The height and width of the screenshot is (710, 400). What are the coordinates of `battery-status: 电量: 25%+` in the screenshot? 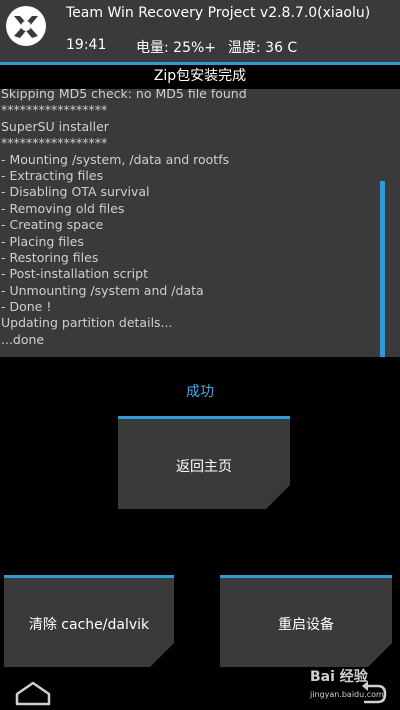 It's located at (176, 48).